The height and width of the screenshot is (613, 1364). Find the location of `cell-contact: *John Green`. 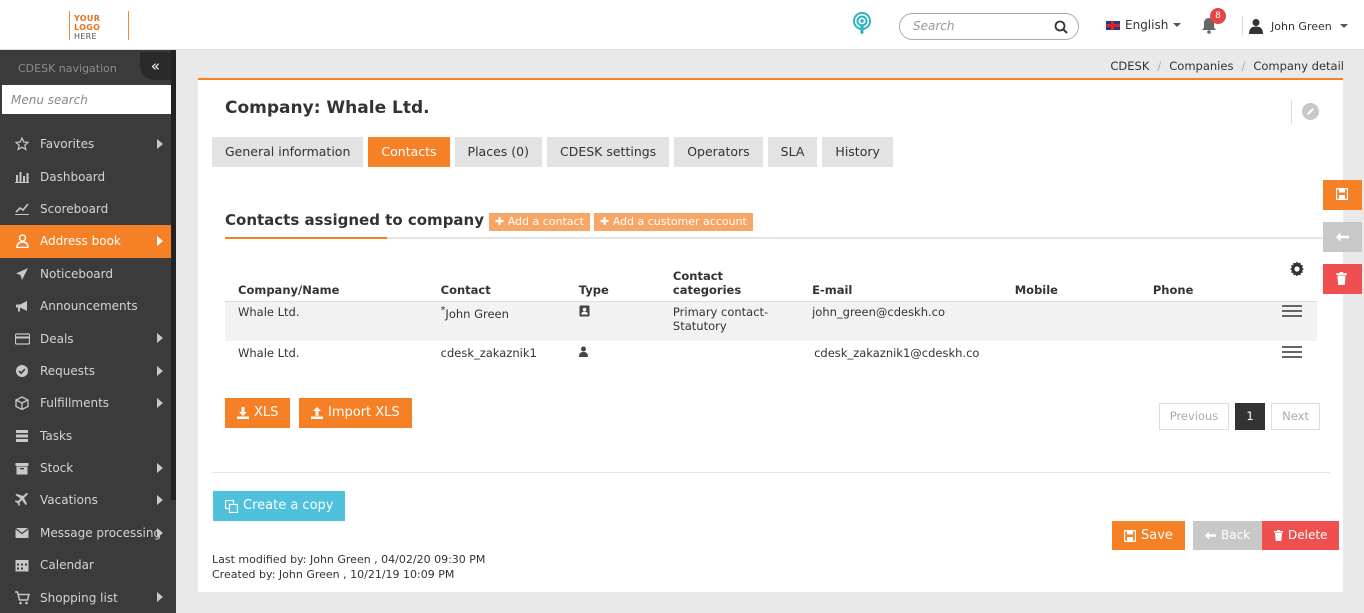

cell-contact: *John Green is located at coordinates (496, 321).